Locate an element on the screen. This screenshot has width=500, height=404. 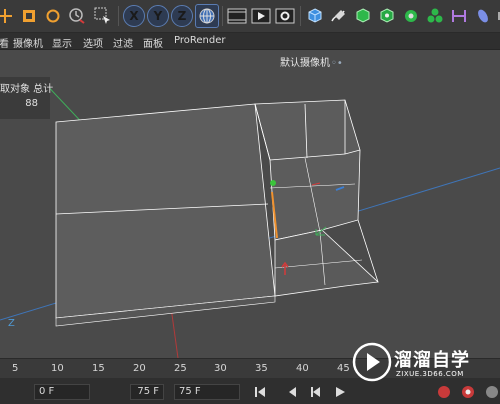
end-frame-field: 75 F is located at coordinates (147, 392).